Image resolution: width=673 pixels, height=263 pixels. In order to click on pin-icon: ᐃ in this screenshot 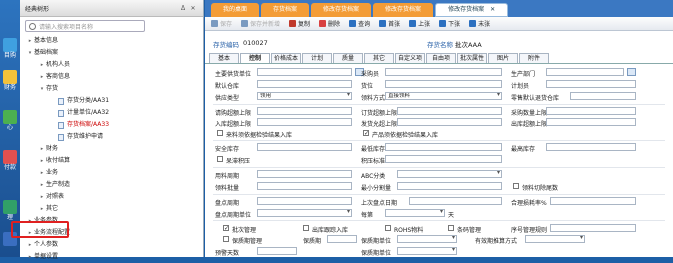, I will do `click(183, 8)`.